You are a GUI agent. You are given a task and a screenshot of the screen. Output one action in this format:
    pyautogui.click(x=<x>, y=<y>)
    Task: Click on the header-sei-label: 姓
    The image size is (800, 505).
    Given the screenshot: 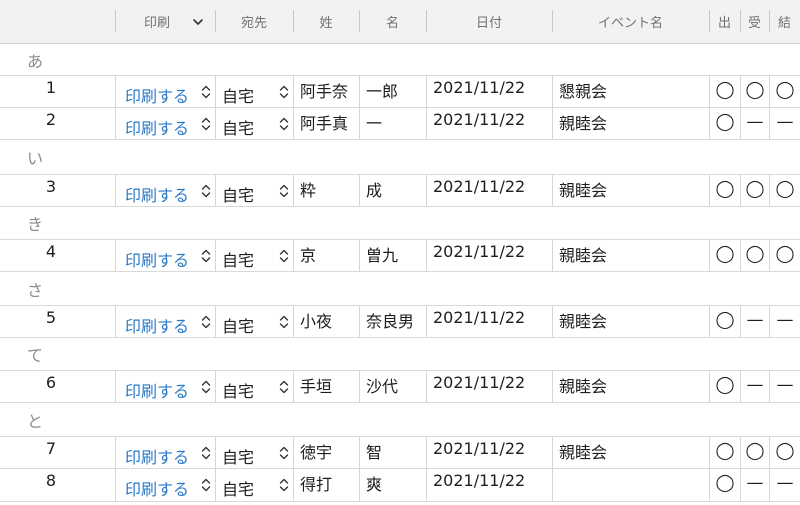 What is the action you would take?
    pyautogui.click(x=326, y=23)
    